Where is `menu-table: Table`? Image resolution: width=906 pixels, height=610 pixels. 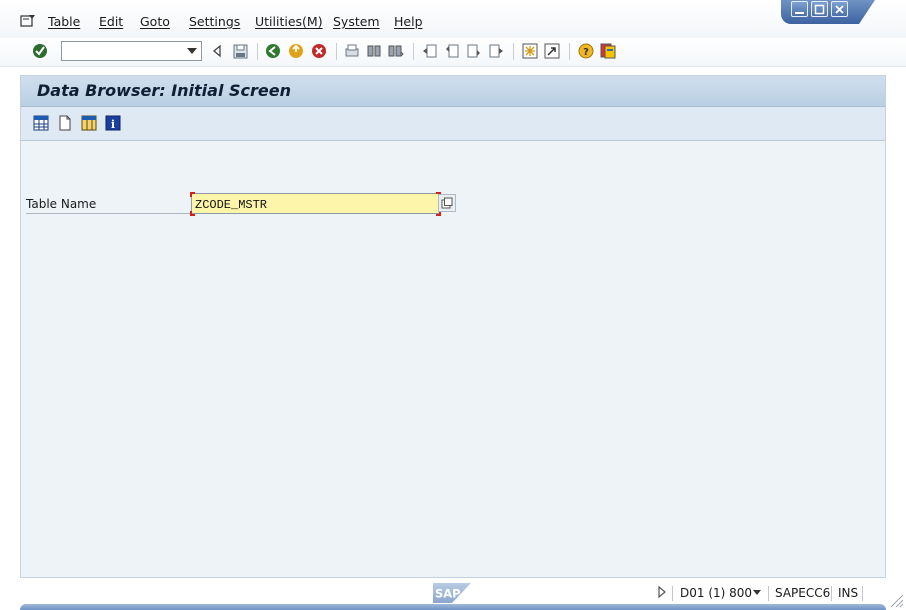 menu-table: Table is located at coordinates (64, 21).